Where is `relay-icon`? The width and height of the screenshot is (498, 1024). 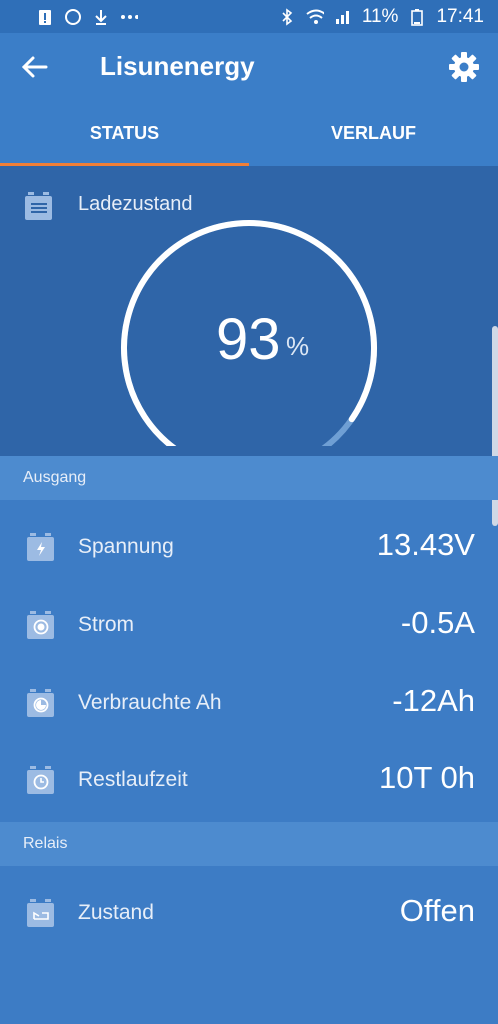 relay-icon is located at coordinates (40, 913).